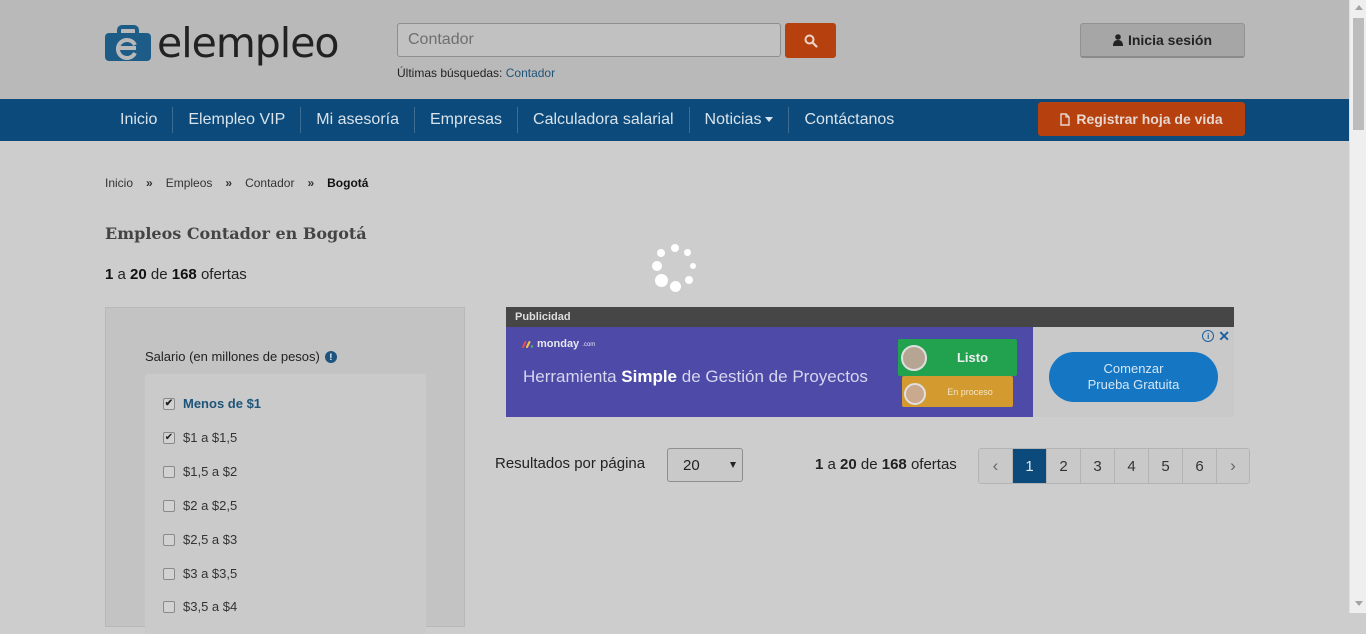 This screenshot has height=634, width=1366. What do you see at coordinates (1097, 466) in the screenshot?
I see `page-button-3: 3` at bounding box center [1097, 466].